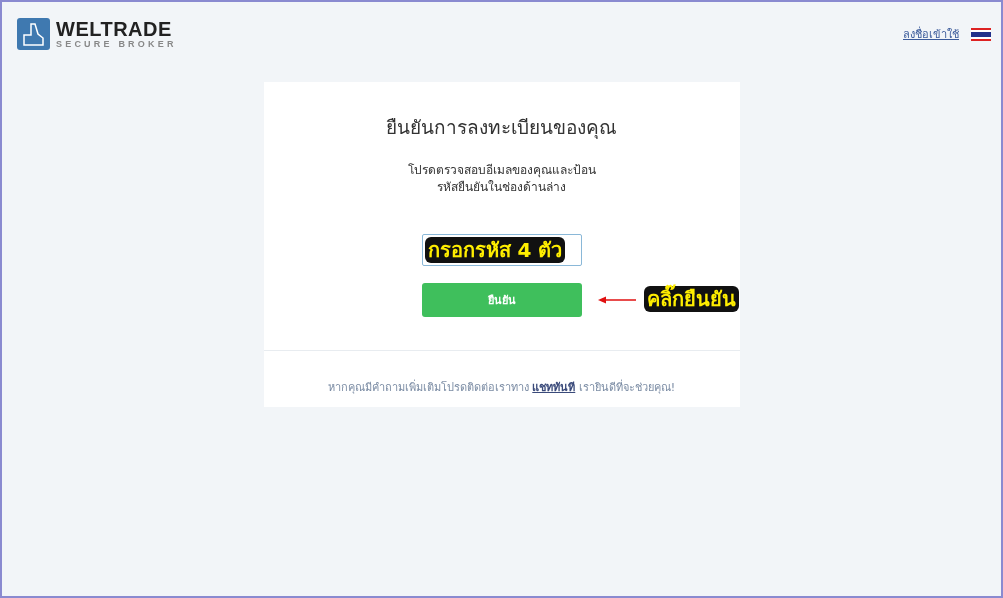 The image size is (1003, 598). Describe the element at coordinates (501, 179) in the screenshot. I see `instructions-text: โปรดตรวจสอบอีเมลของคุณและป้อน รหัสยืนยันในช่องด้านล่าง` at that location.